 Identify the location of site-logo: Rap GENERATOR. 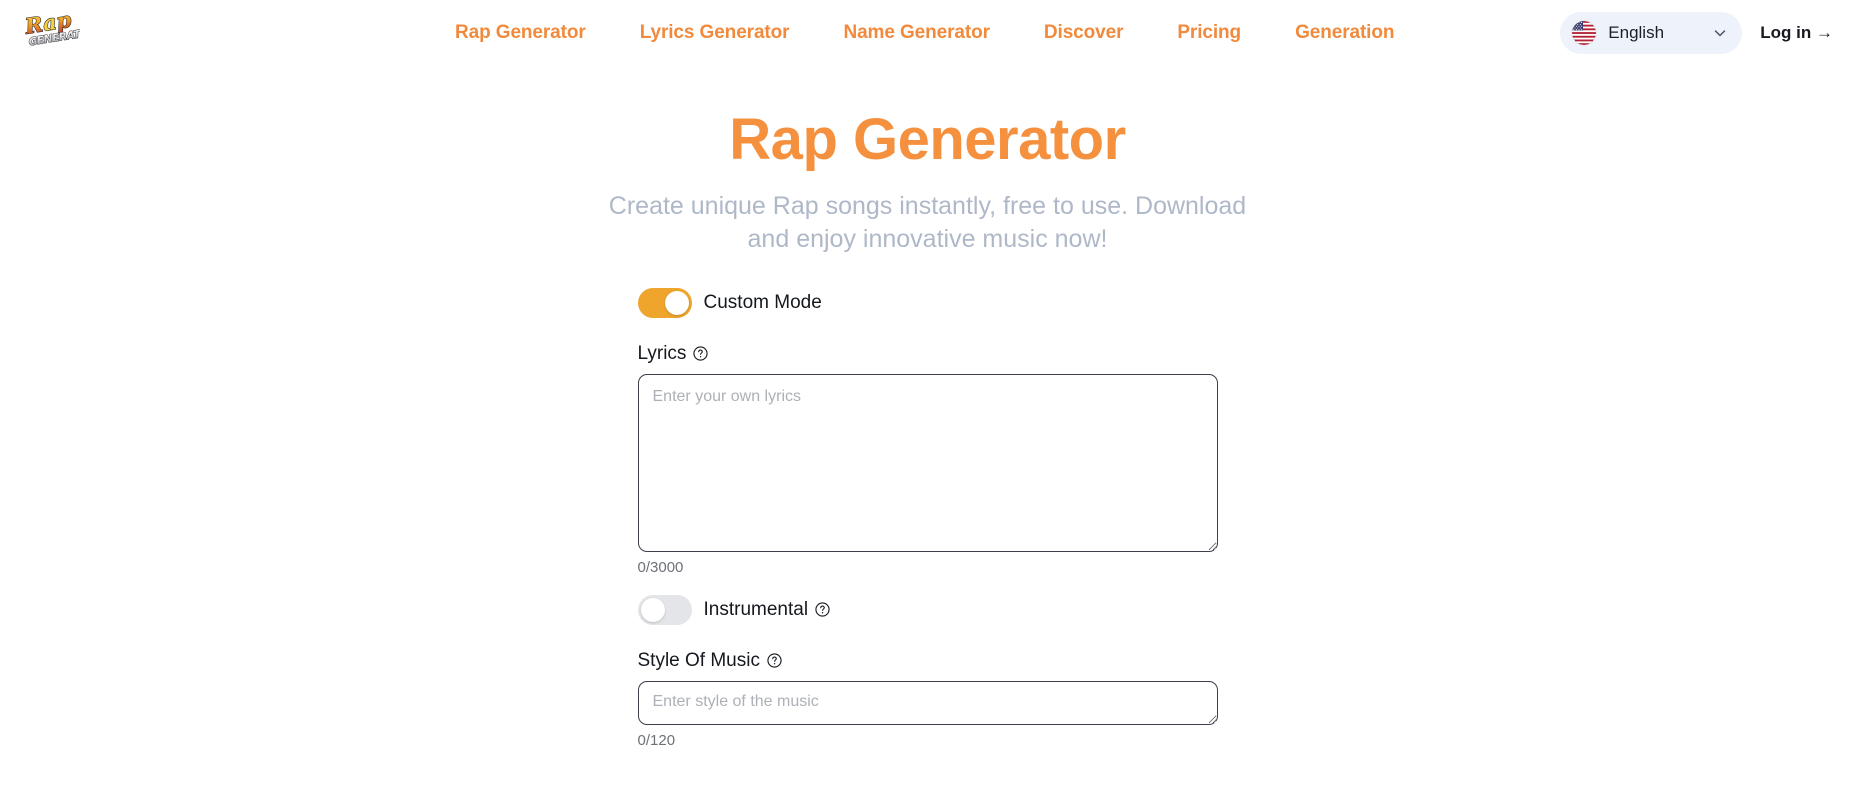
(50, 29).